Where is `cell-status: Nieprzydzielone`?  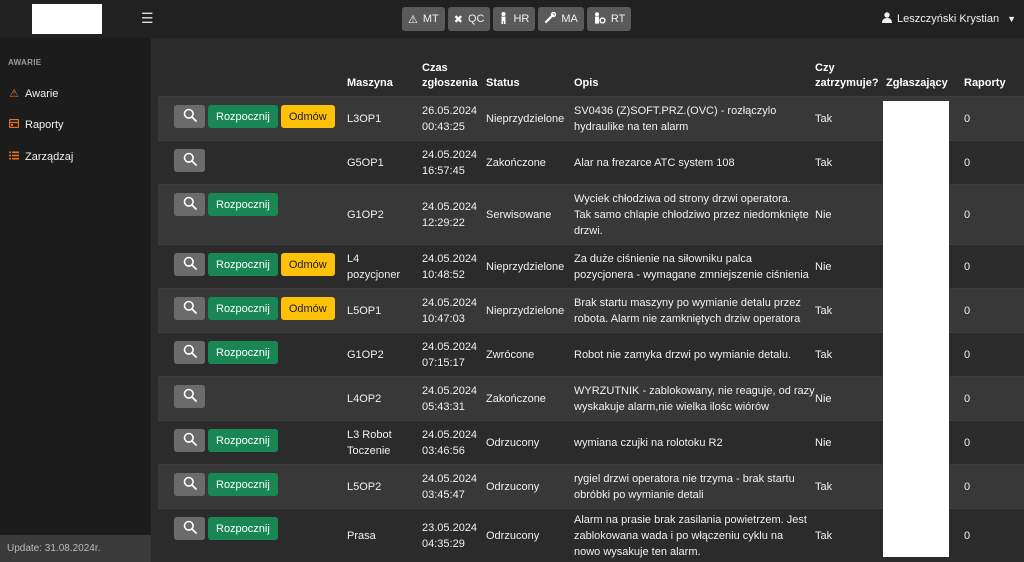
cell-status: Nieprzydzielone is located at coordinates (525, 267).